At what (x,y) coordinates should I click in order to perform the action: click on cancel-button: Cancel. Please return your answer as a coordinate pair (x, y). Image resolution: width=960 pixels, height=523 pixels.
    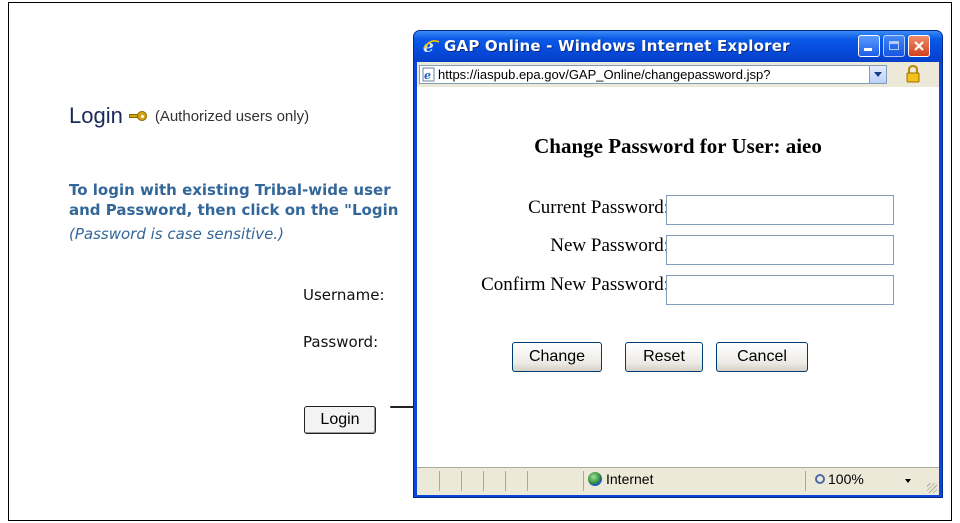
    Looking at the image, I should click on (762, 357).